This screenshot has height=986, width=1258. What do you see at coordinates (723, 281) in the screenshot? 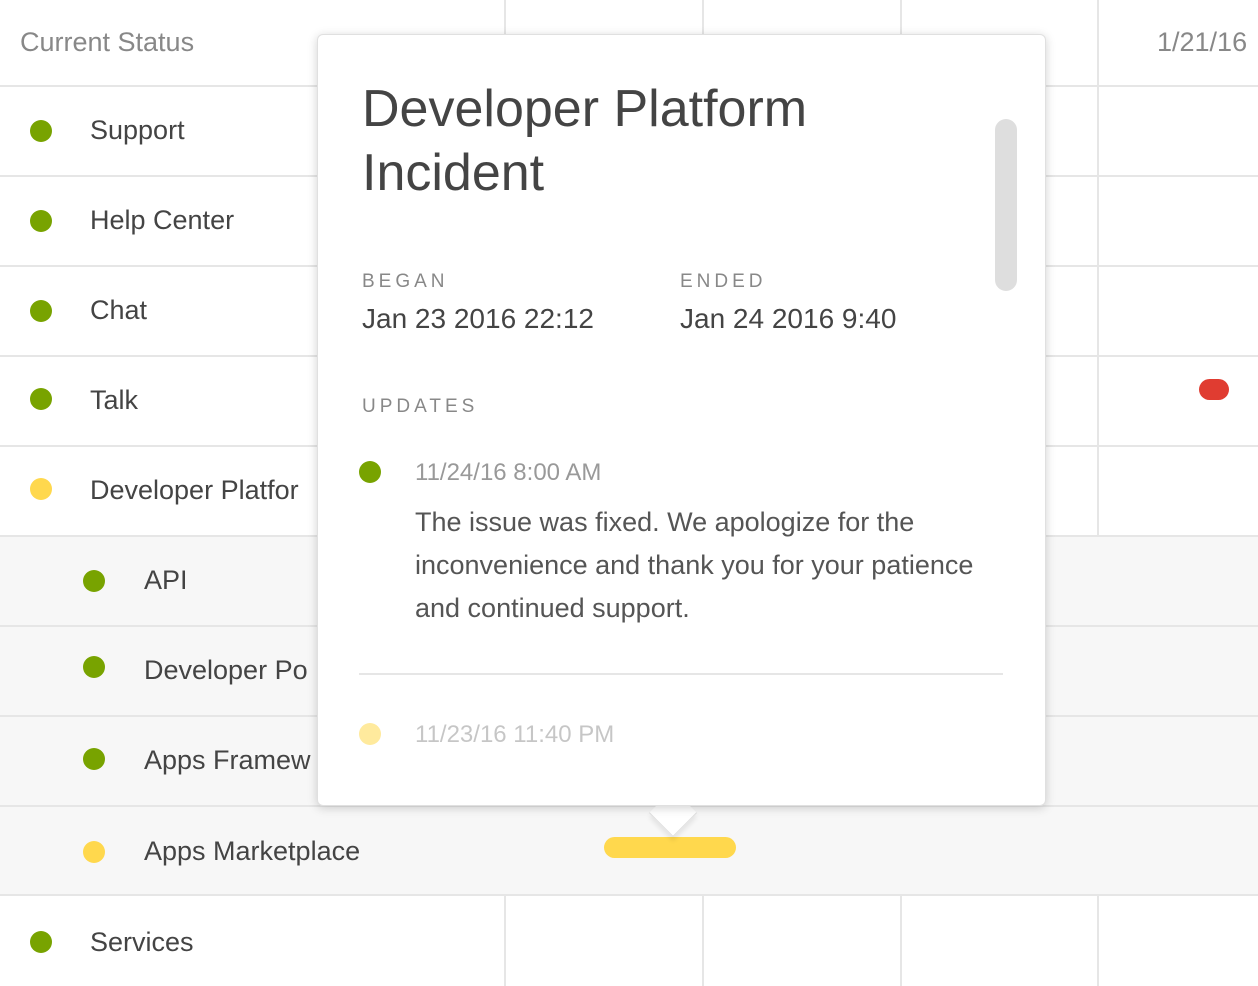
I see `ended-label: ENDED` at bounding box center [723, 281].